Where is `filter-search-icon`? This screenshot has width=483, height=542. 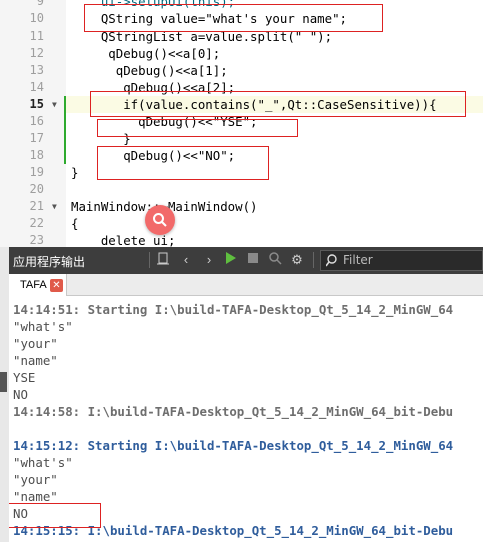
filter-search-icon is located at coordinates (331, 263).